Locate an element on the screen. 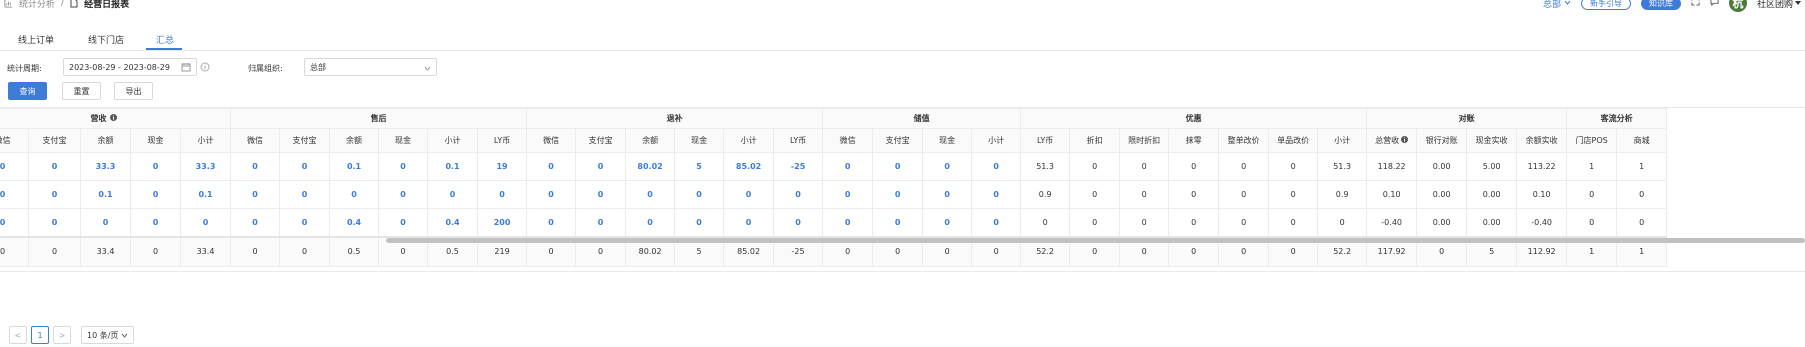  guide-button: 新手引导 is located at coordinates (1605, 5).